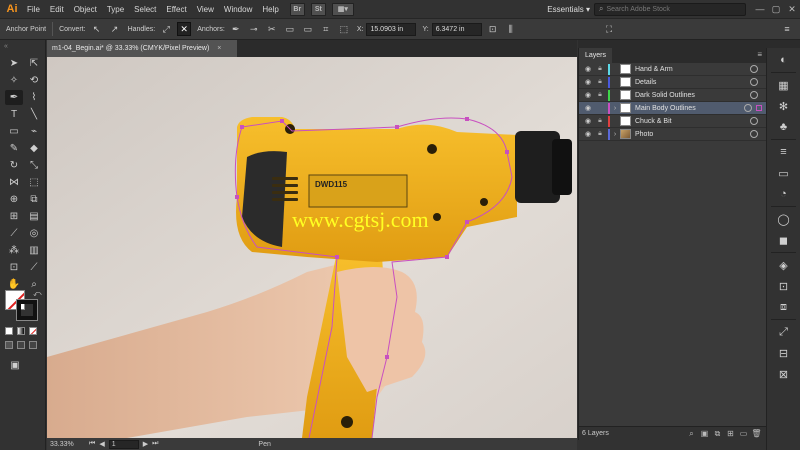 The height and width of the screenshot is (450, 800). I want to click on fill-stroke-swatches: ⤺, so click(23, 305).